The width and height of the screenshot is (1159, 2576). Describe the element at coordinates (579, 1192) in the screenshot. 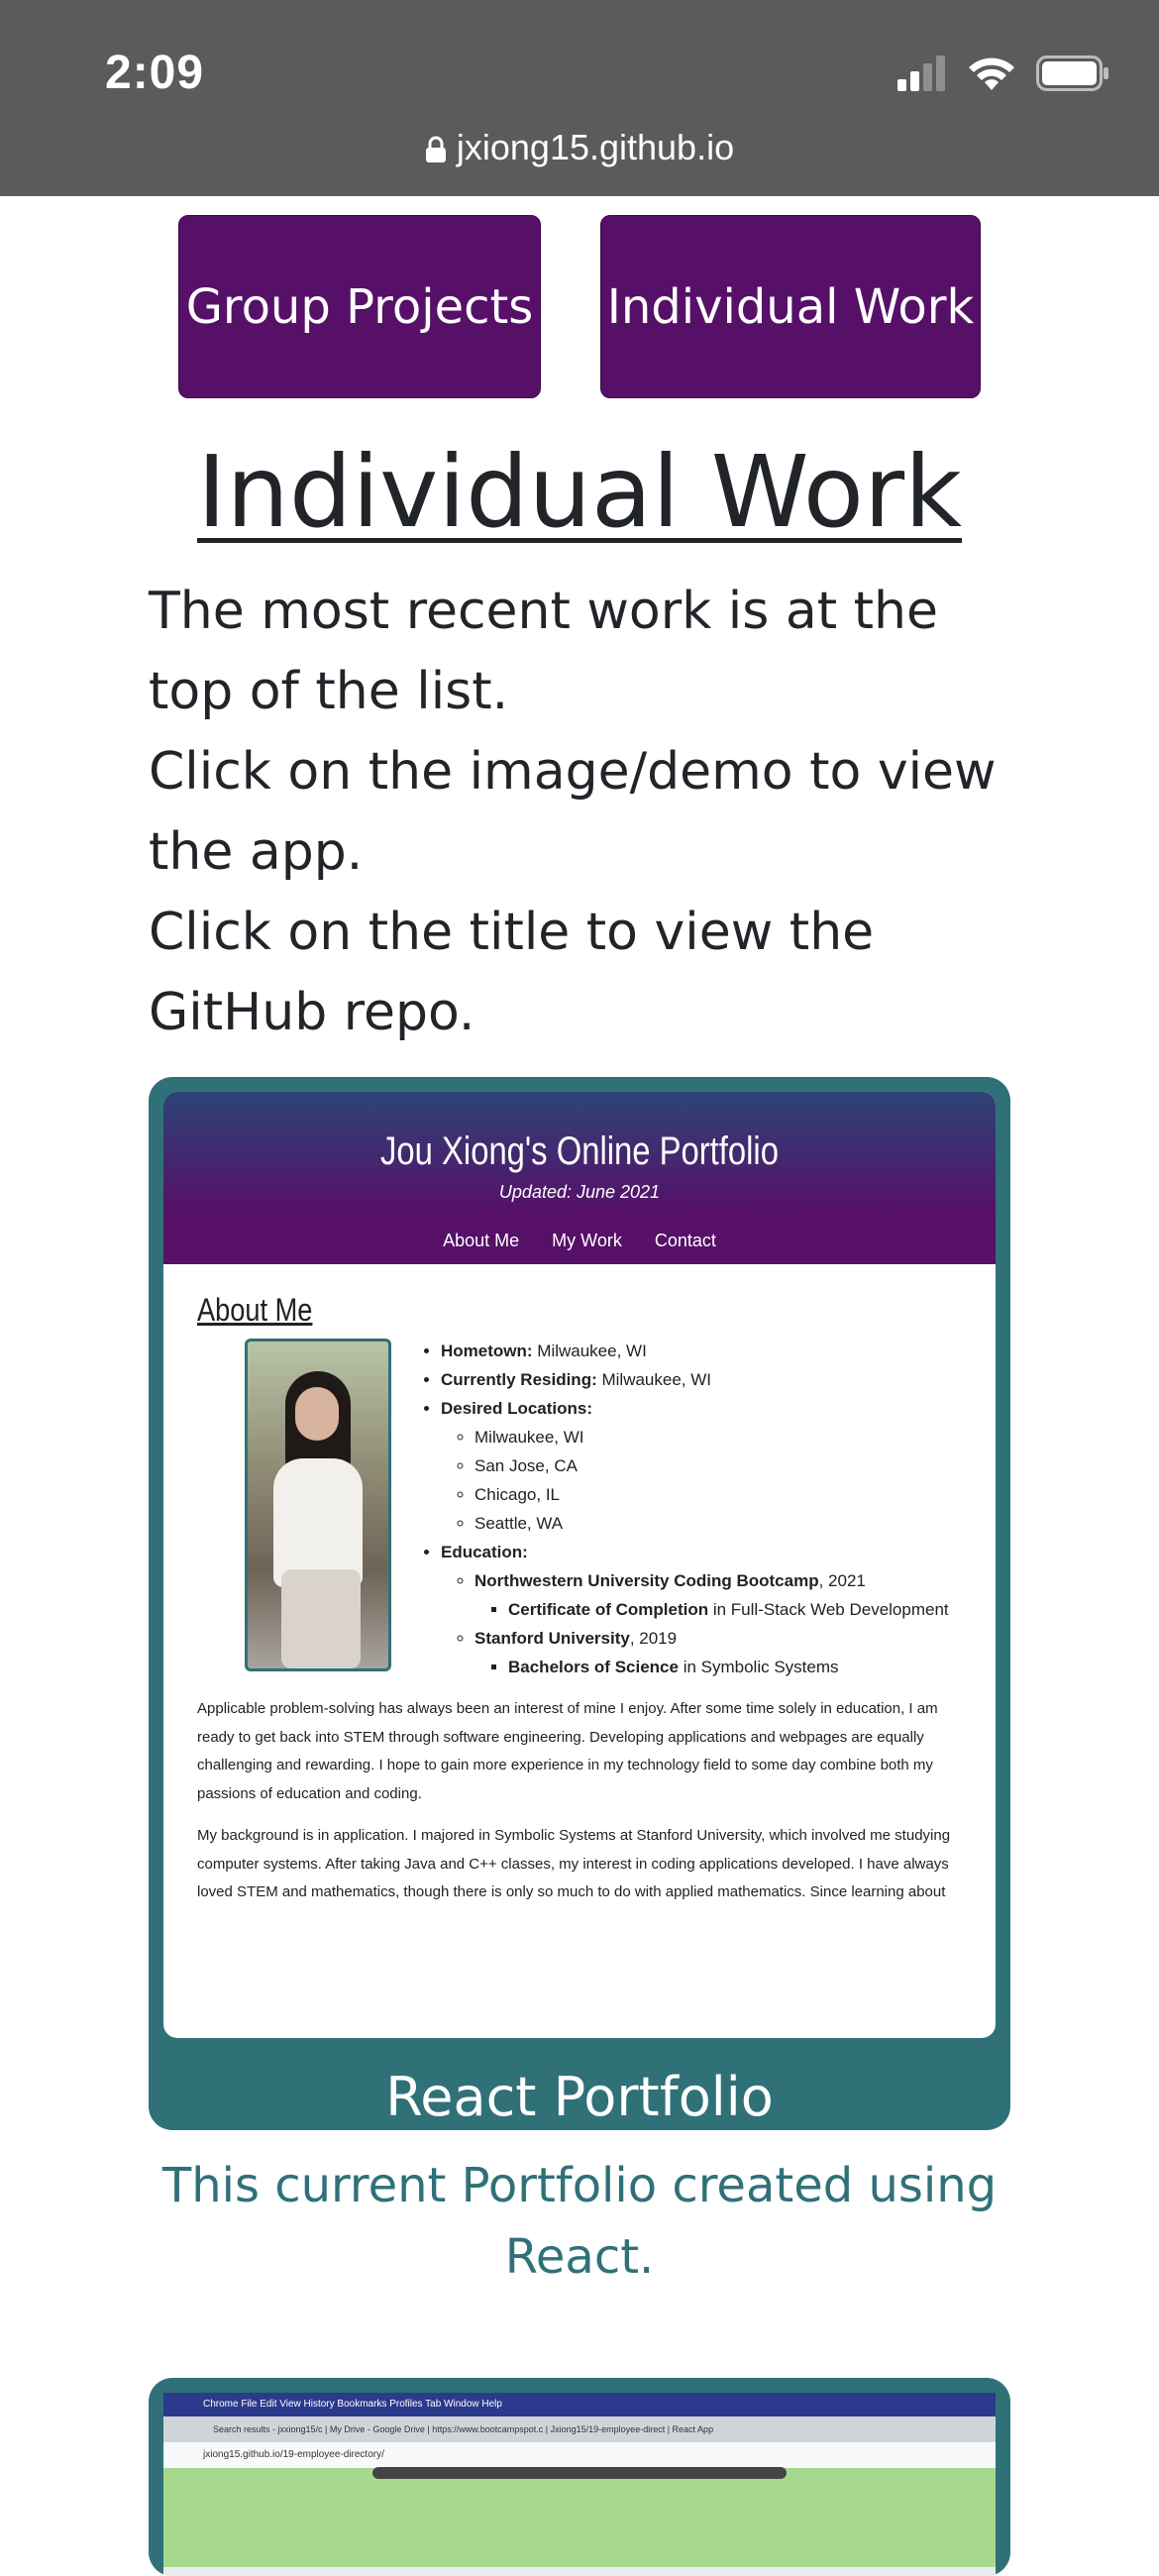

I see `preview-updated: Updated: June 2021` at that location.